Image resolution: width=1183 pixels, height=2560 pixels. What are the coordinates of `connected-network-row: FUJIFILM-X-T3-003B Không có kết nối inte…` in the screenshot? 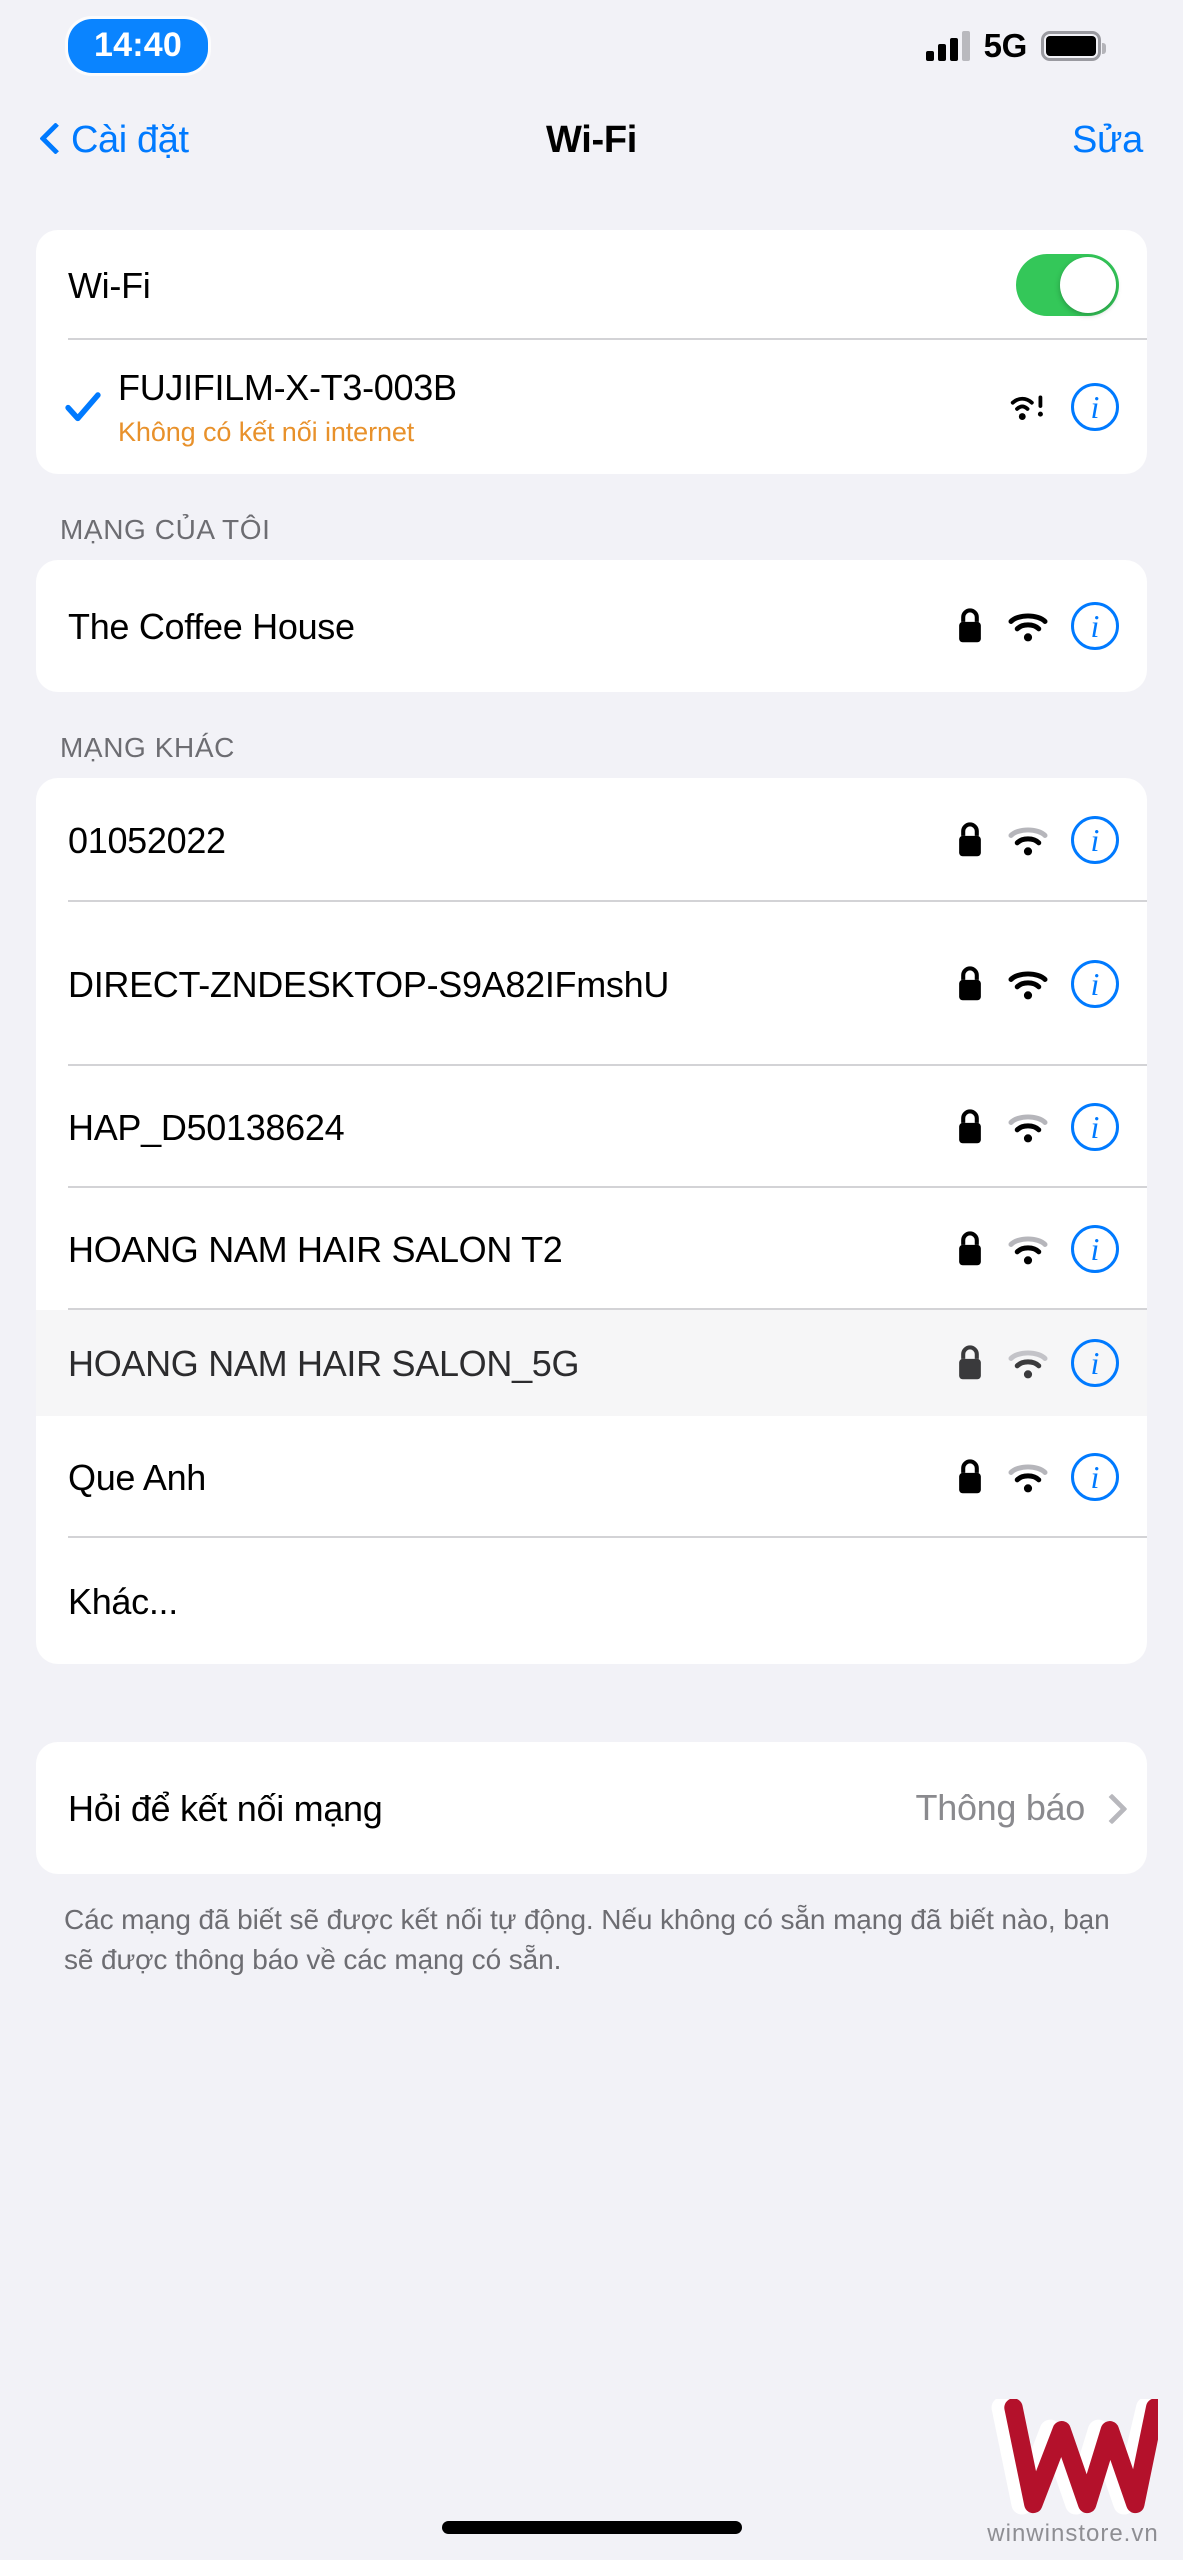 It's located at (591, 407).